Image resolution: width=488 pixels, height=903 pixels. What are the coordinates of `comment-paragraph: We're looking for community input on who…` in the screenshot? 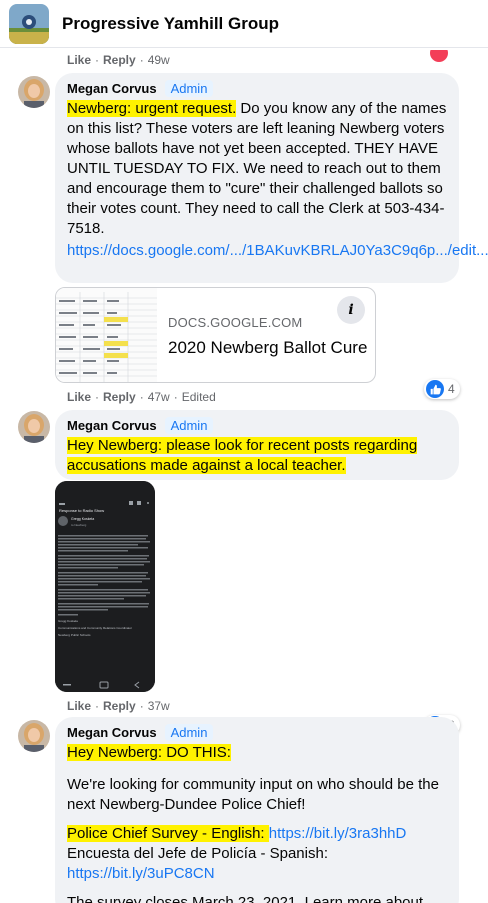 It's located at (253, 794).